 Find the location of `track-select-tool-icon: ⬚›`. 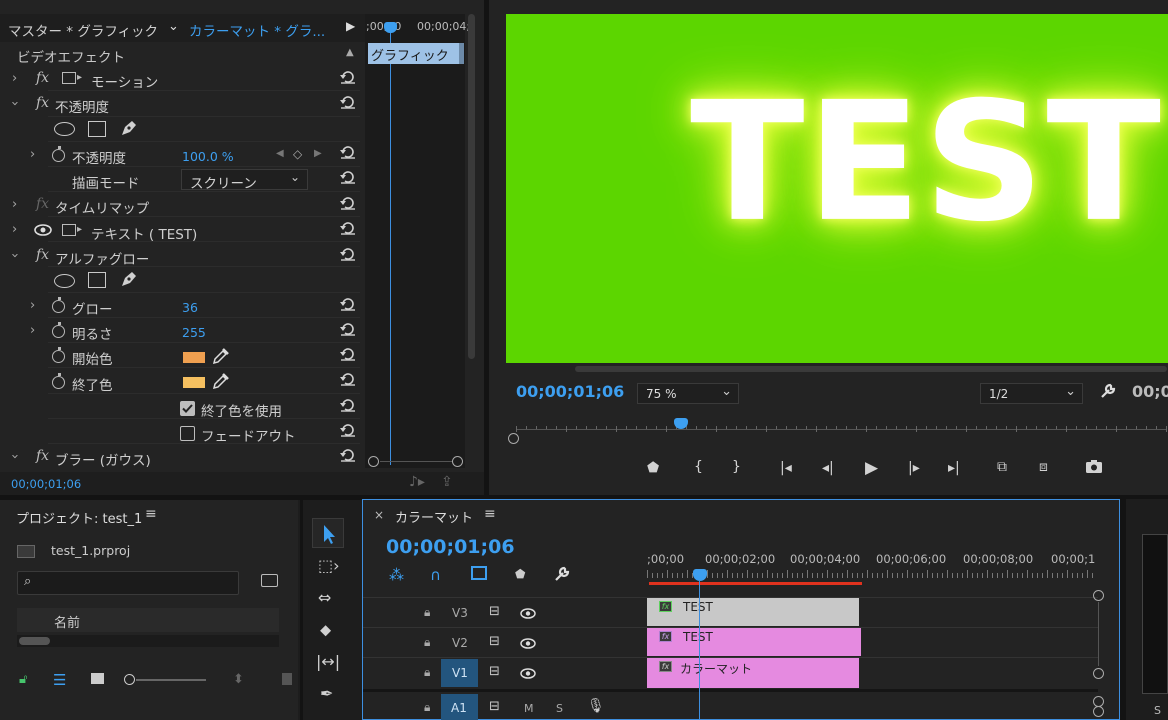

track-select-tool-icon: ⬚› is located at coordinates (329, 565).